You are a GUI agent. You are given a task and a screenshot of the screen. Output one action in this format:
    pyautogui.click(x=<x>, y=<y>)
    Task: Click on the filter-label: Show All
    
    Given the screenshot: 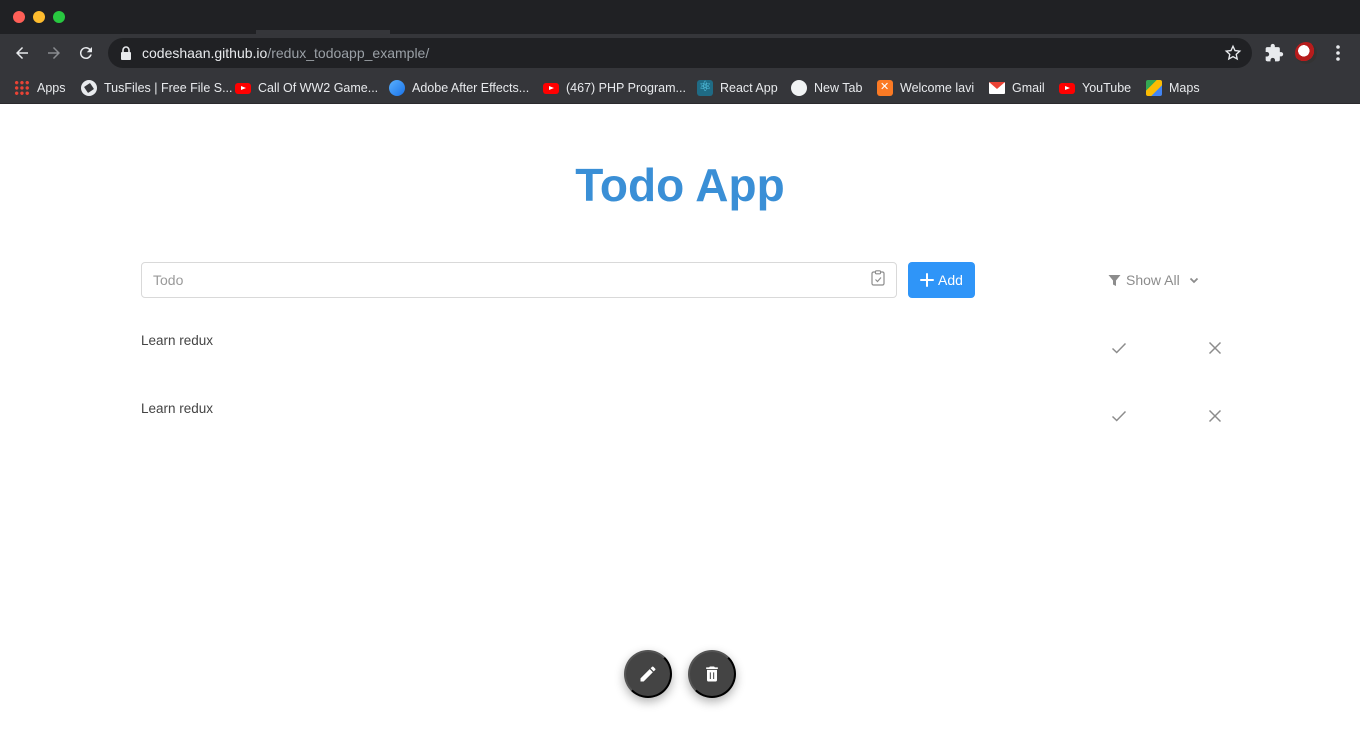 What is the action you would take?
    pyautogui.click(x=1153, y=280)
    